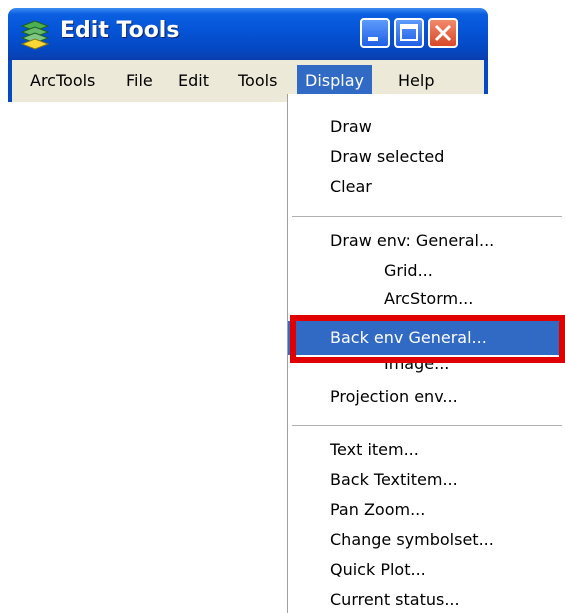 The height and width of the screenshot is (613, 565). I want to click on menu-edit: Edit, so click(193, 81).